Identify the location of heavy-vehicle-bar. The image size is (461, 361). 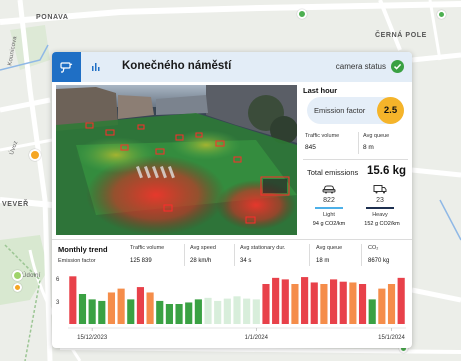
(380, 208).